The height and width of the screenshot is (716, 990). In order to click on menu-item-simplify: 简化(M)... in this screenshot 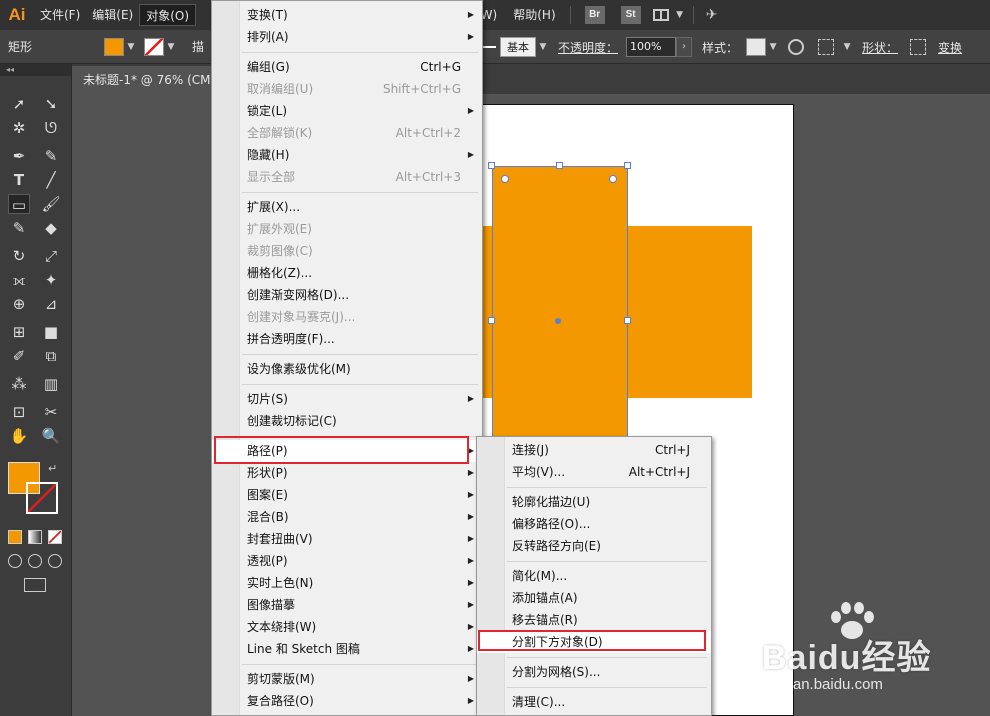, I will do `click(594, 576)`.